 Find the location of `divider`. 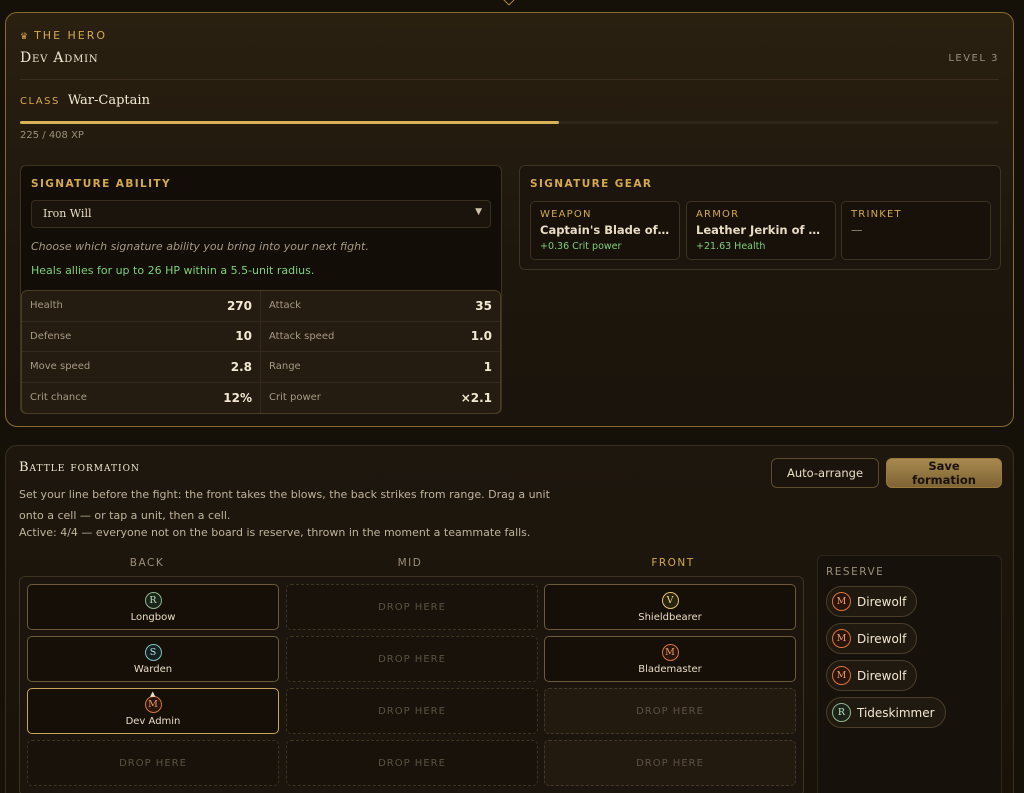

divider is located at coordinates (509, 79).